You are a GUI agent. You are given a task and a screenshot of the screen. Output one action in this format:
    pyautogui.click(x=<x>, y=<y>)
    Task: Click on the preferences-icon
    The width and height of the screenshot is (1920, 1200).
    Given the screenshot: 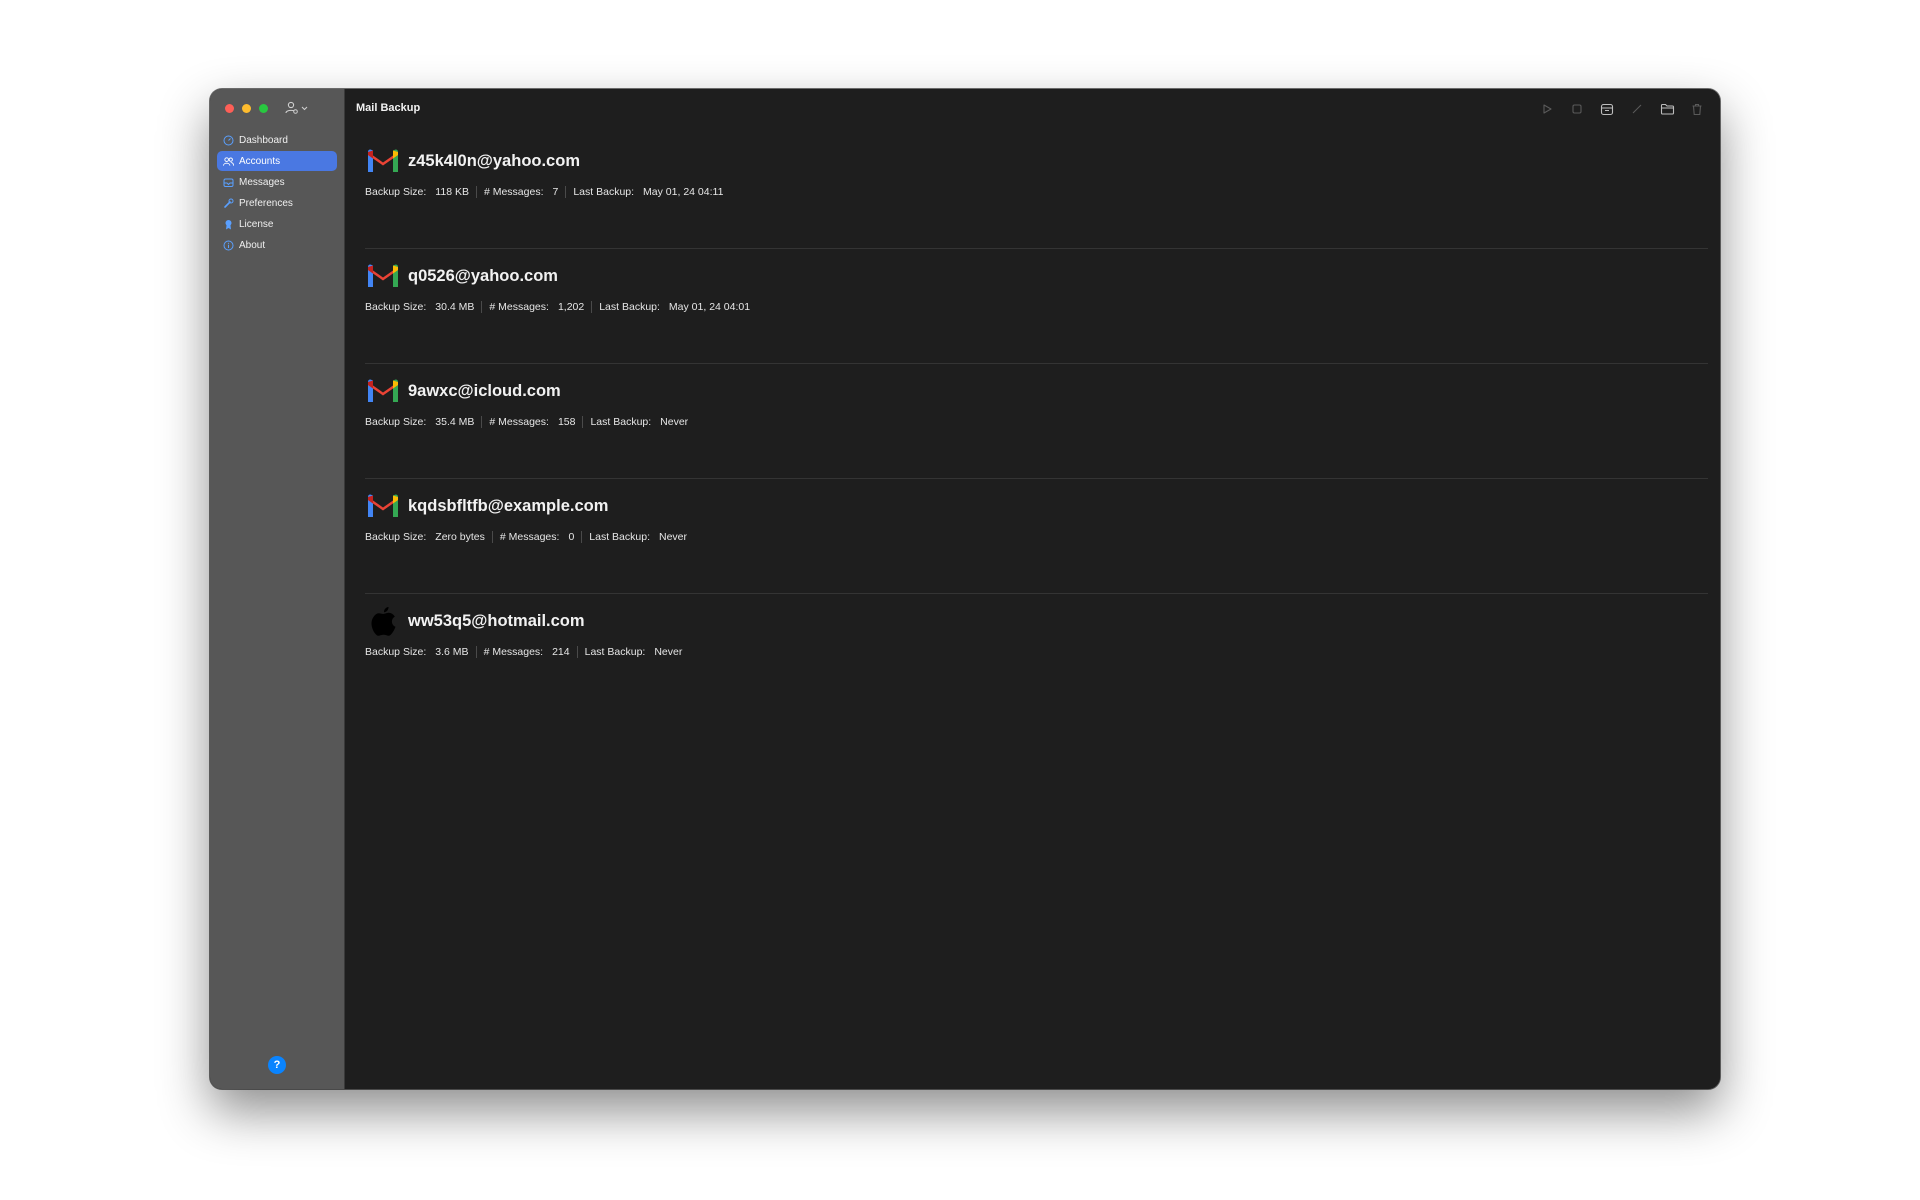 What is the action you would take?
    pyautogui.click(x=228, y=203)
    